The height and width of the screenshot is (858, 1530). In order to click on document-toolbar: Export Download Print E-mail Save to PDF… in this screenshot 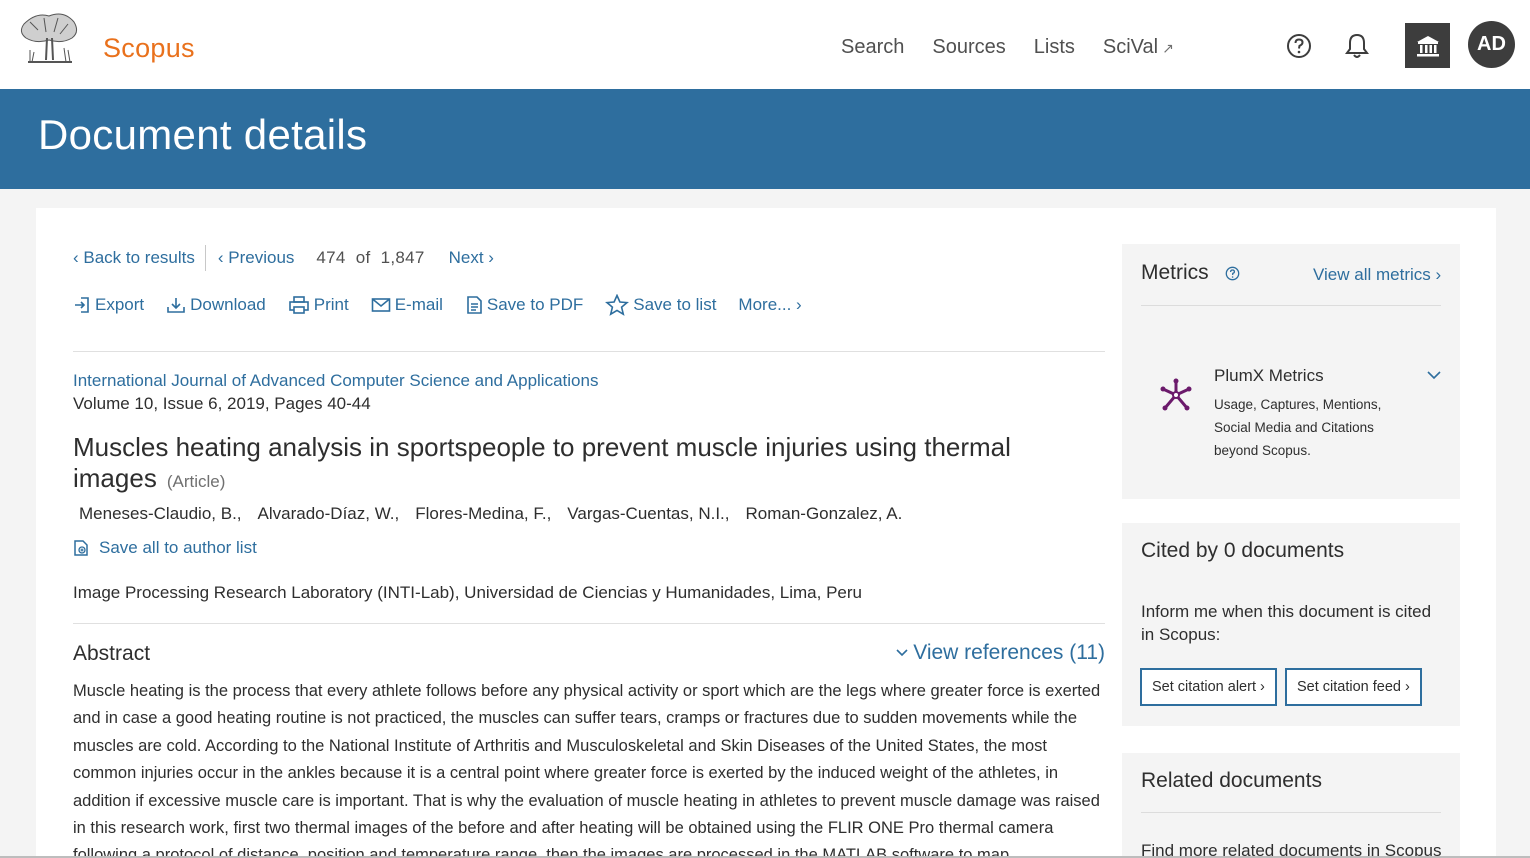, I will do `click(448, 305)`.